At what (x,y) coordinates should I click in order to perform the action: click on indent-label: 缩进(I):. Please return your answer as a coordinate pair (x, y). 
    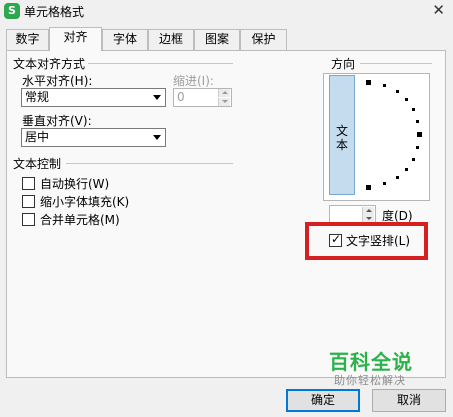
    Looking at the image, I should click on (193, 81).